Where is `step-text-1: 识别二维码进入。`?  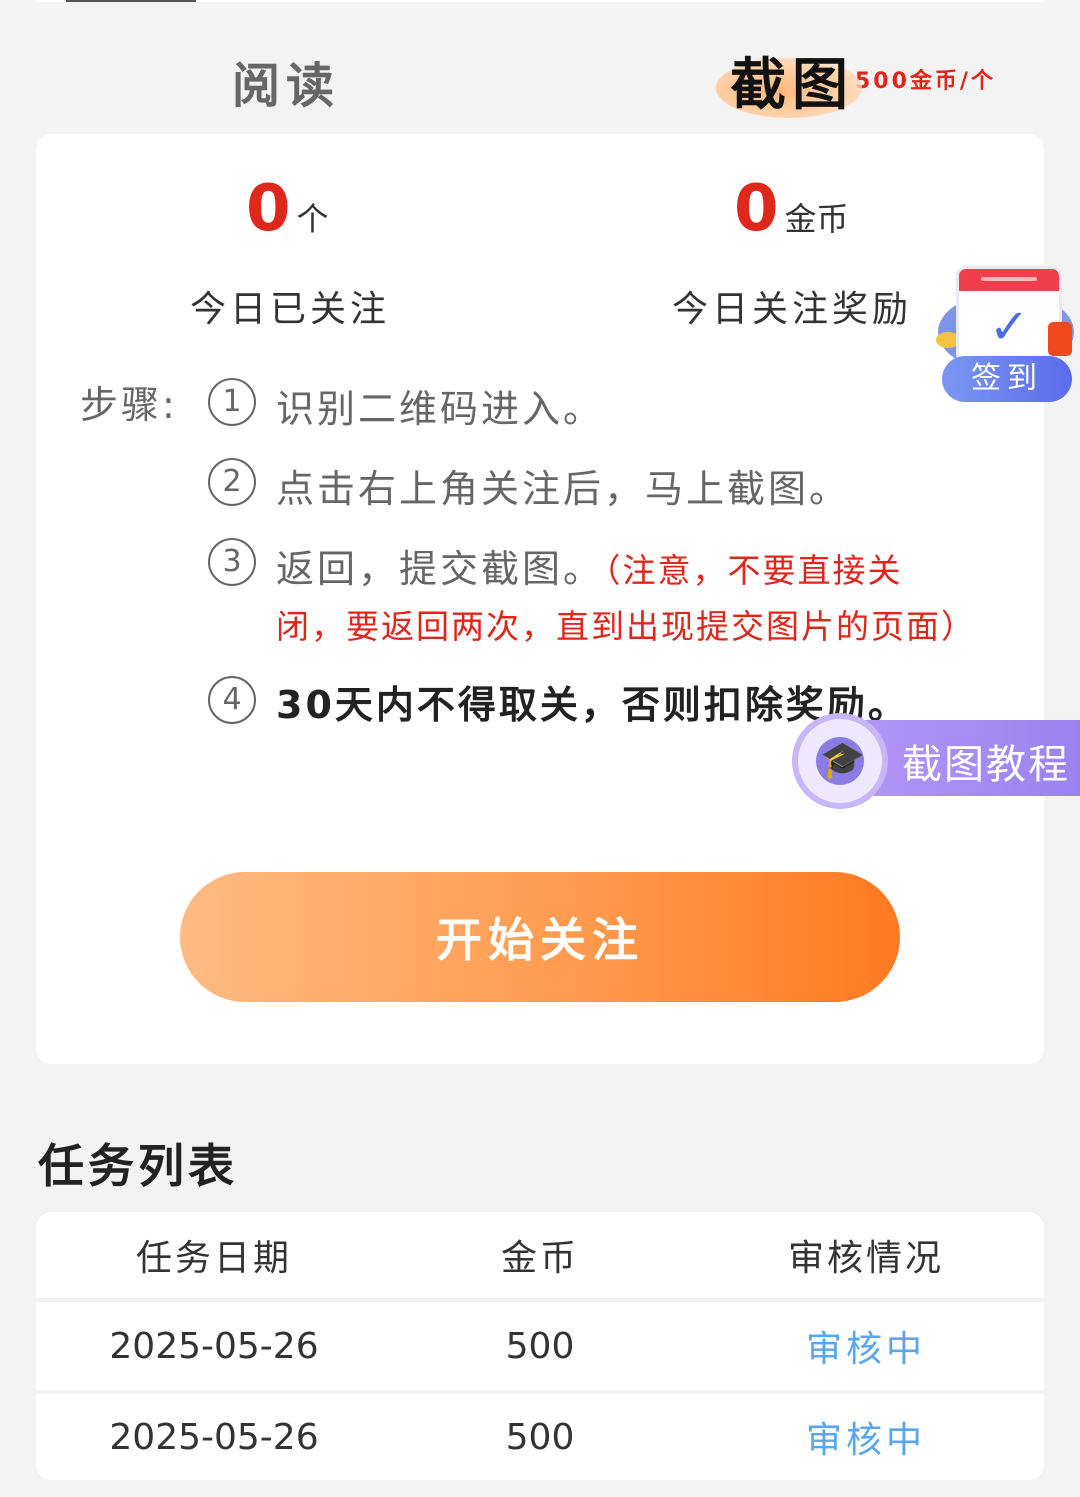
step-text-1: 识别二维码进入。 is located at coordinates (440, 409).